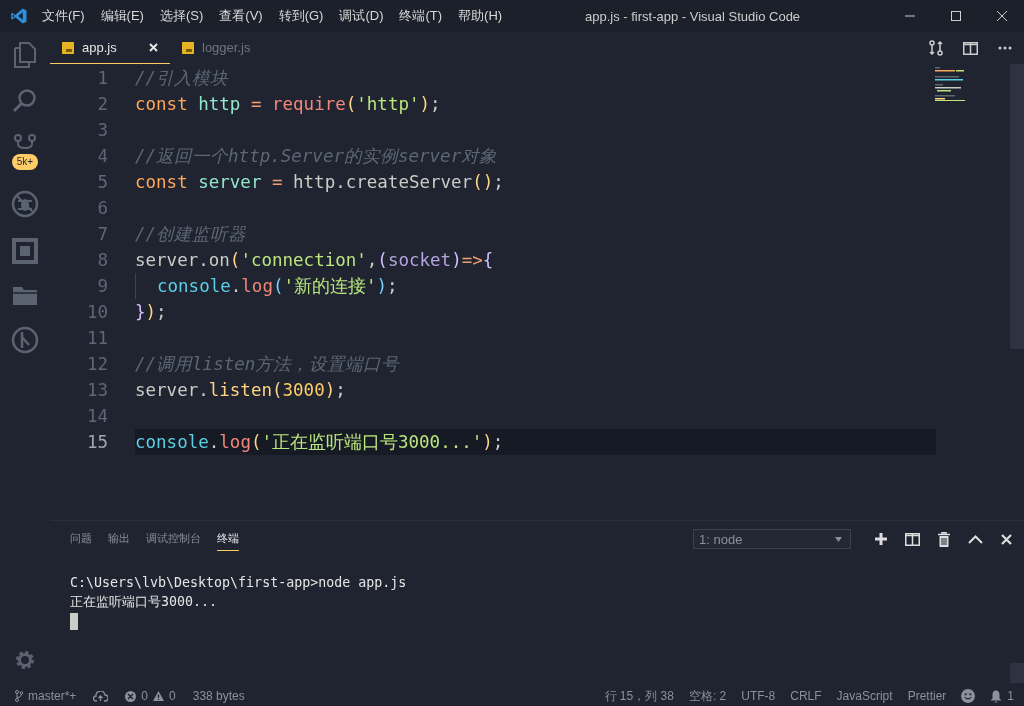 The width and height of the screenshot is (1024, 706). Describe the element at coordinates (240, 390) in the screenshot. I see `code-line: server.listen(3000);` at that location.